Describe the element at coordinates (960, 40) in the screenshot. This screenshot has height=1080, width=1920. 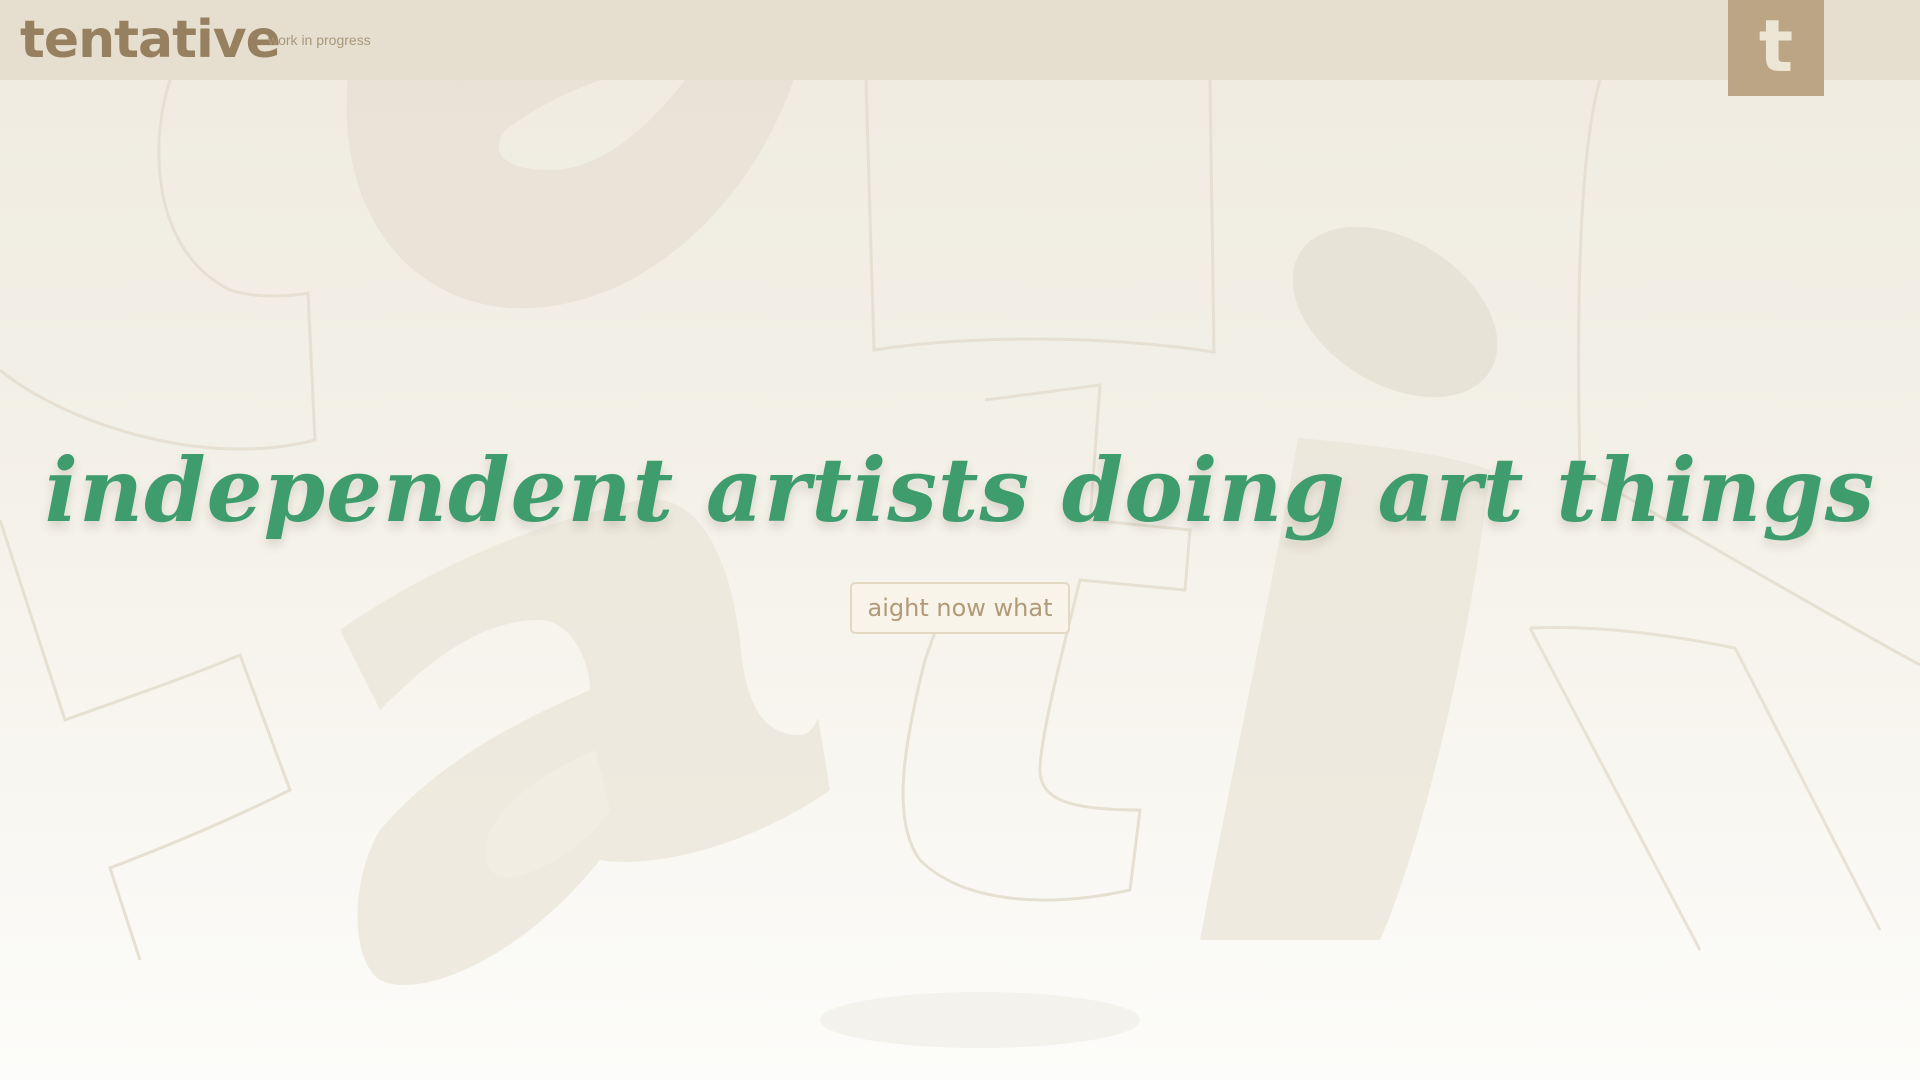
I see `top-bar: tentative work in progress` at that location.